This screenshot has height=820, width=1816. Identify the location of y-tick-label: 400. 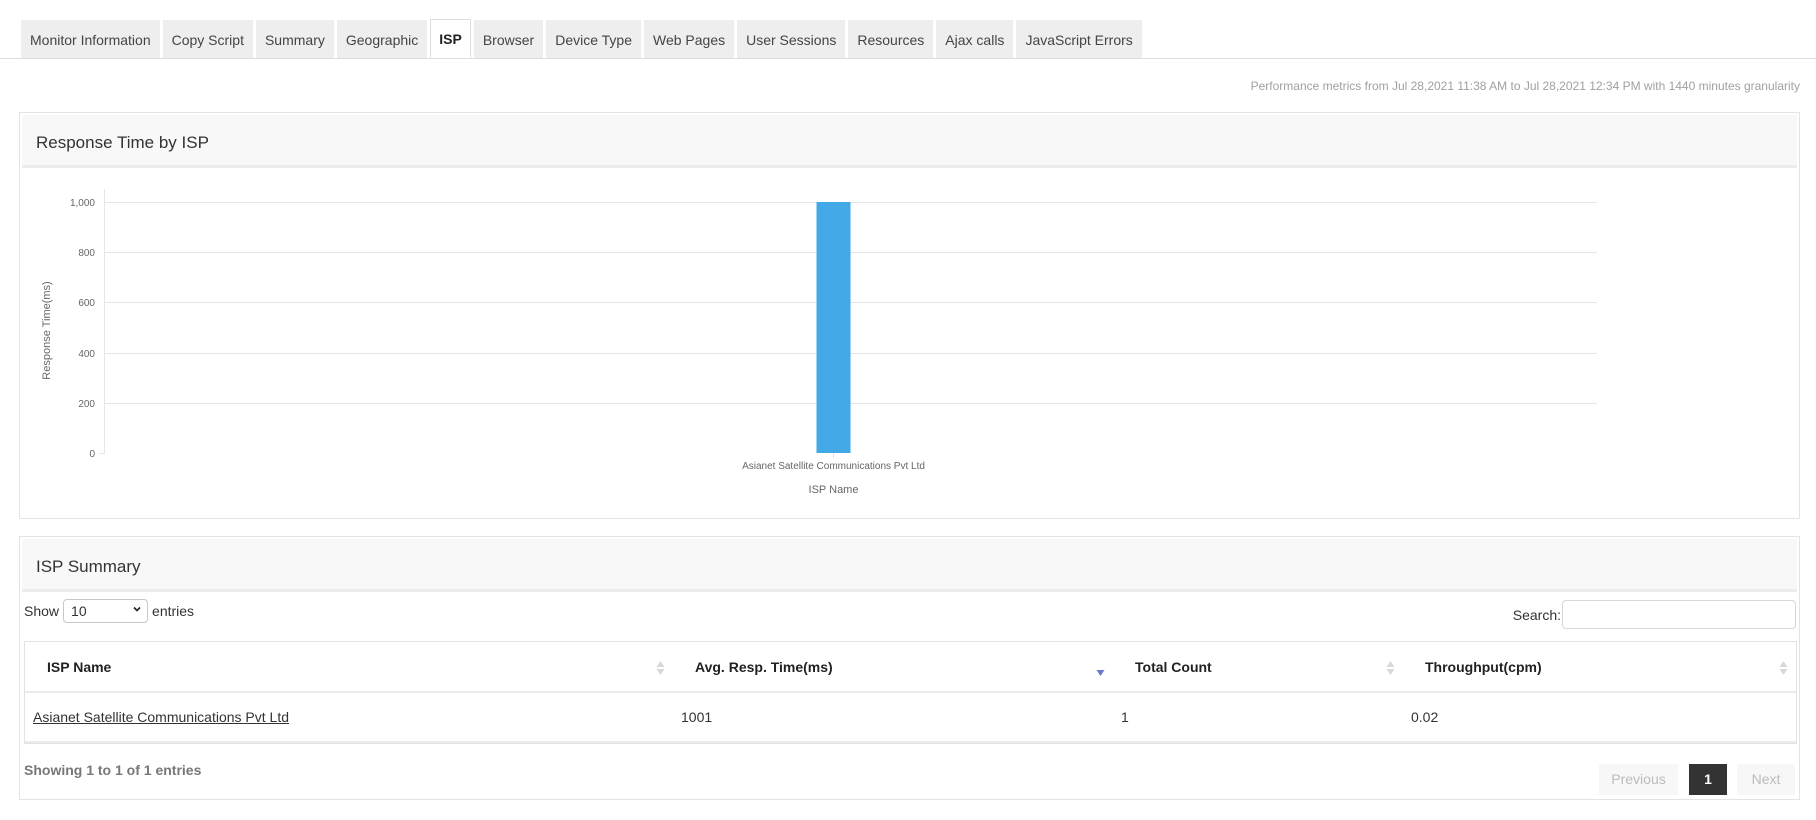
(86, 354).